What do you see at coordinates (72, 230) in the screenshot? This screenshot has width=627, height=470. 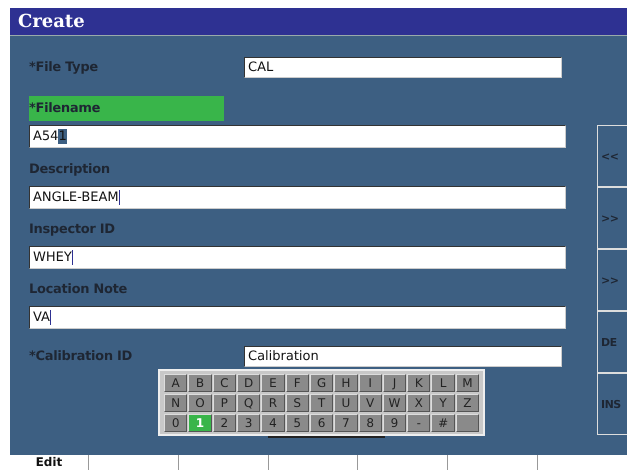 I see `field-label: Inspector ID` at bounding box center [72, 230].